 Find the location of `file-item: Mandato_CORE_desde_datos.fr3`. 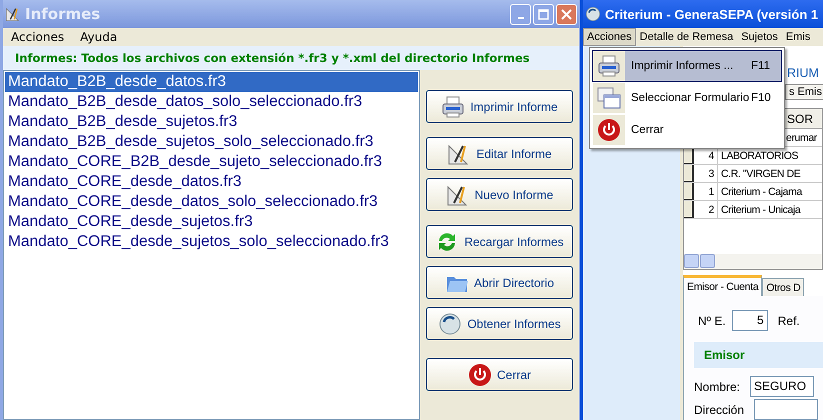

file-item: Mandato_CORE_desde_datos.fr3 is located at coordinates (211, 182).